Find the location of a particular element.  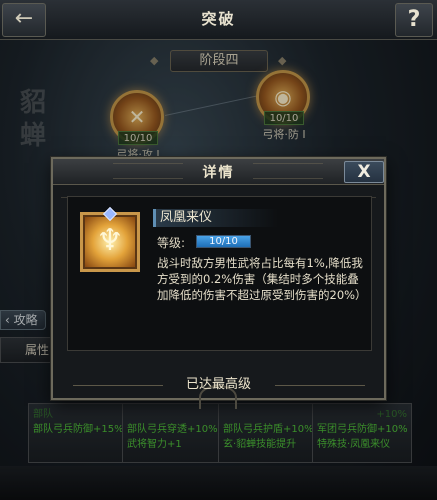

page-title: 突破 is located at coordinates (218, 19).